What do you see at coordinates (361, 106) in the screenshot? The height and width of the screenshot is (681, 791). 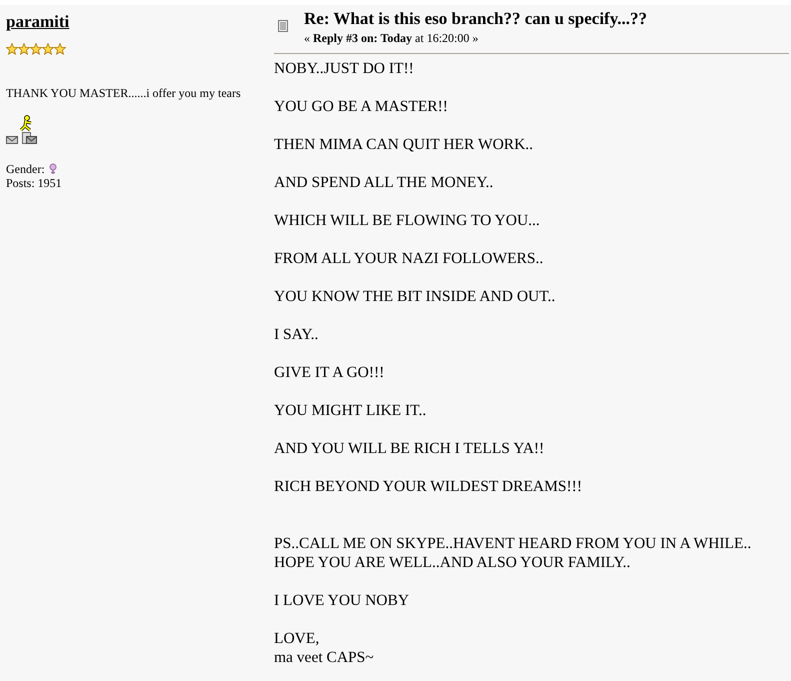 I see `post-paragraph: YOU GO BE A MASTER!!` at bounding box center [361, 106].